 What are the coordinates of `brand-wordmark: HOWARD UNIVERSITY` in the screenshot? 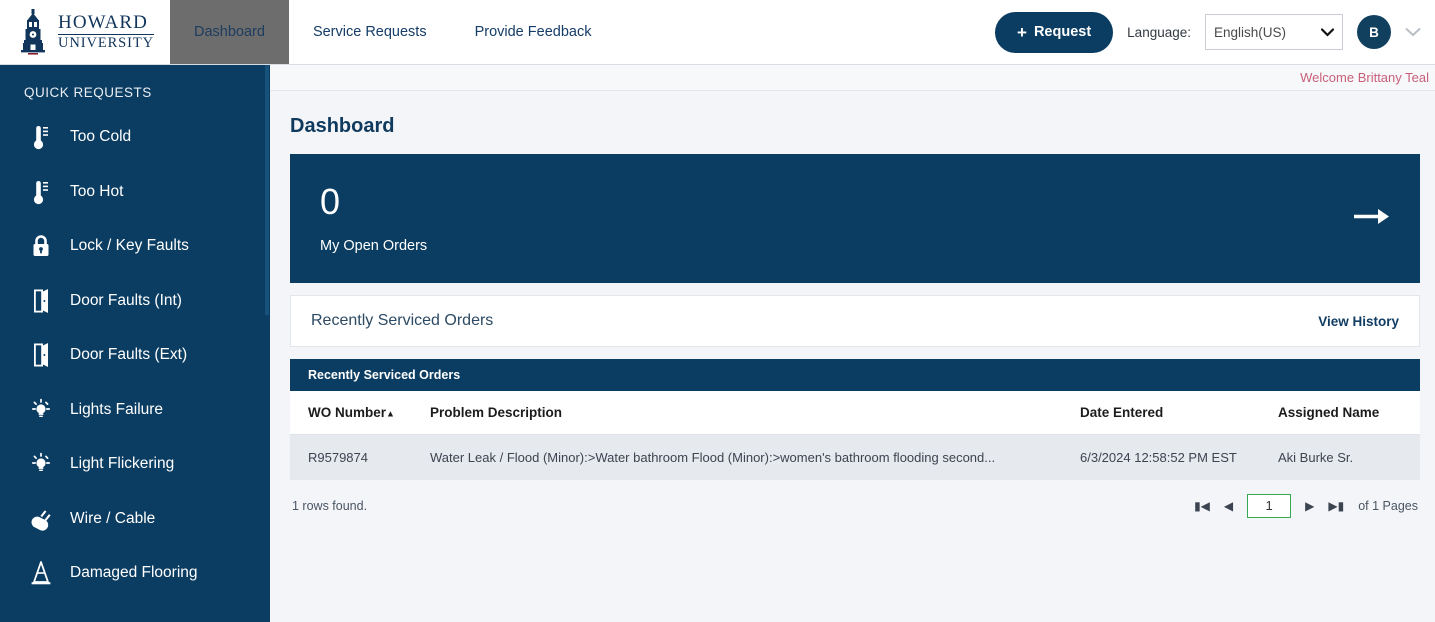 It's located at (106, 31).